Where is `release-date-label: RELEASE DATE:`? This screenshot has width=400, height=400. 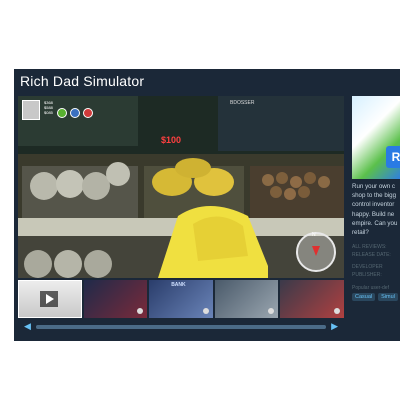
release-date-label: RELEASE DATE: is located at coordinates (371, 255).